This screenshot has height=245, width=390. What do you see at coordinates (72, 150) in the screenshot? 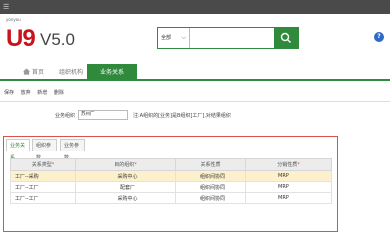
I see `tab-business-params: 业务参数` at bounding box center [72, 150].